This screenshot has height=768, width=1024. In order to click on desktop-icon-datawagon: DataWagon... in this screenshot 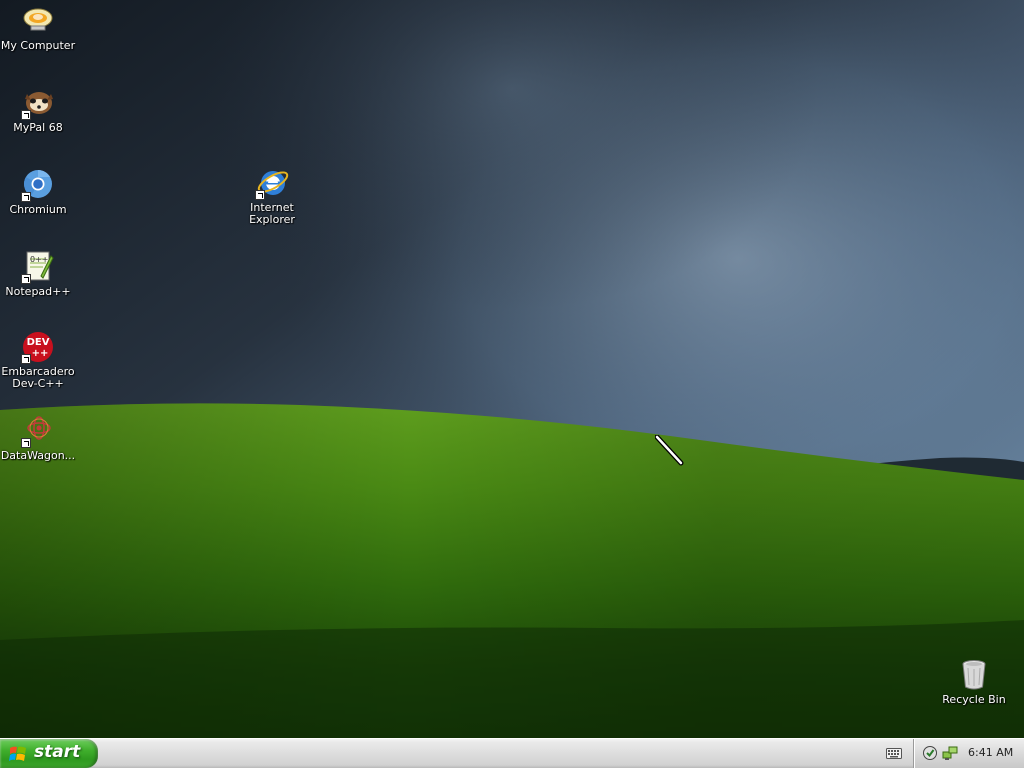, I will do `click(38, 438)`.